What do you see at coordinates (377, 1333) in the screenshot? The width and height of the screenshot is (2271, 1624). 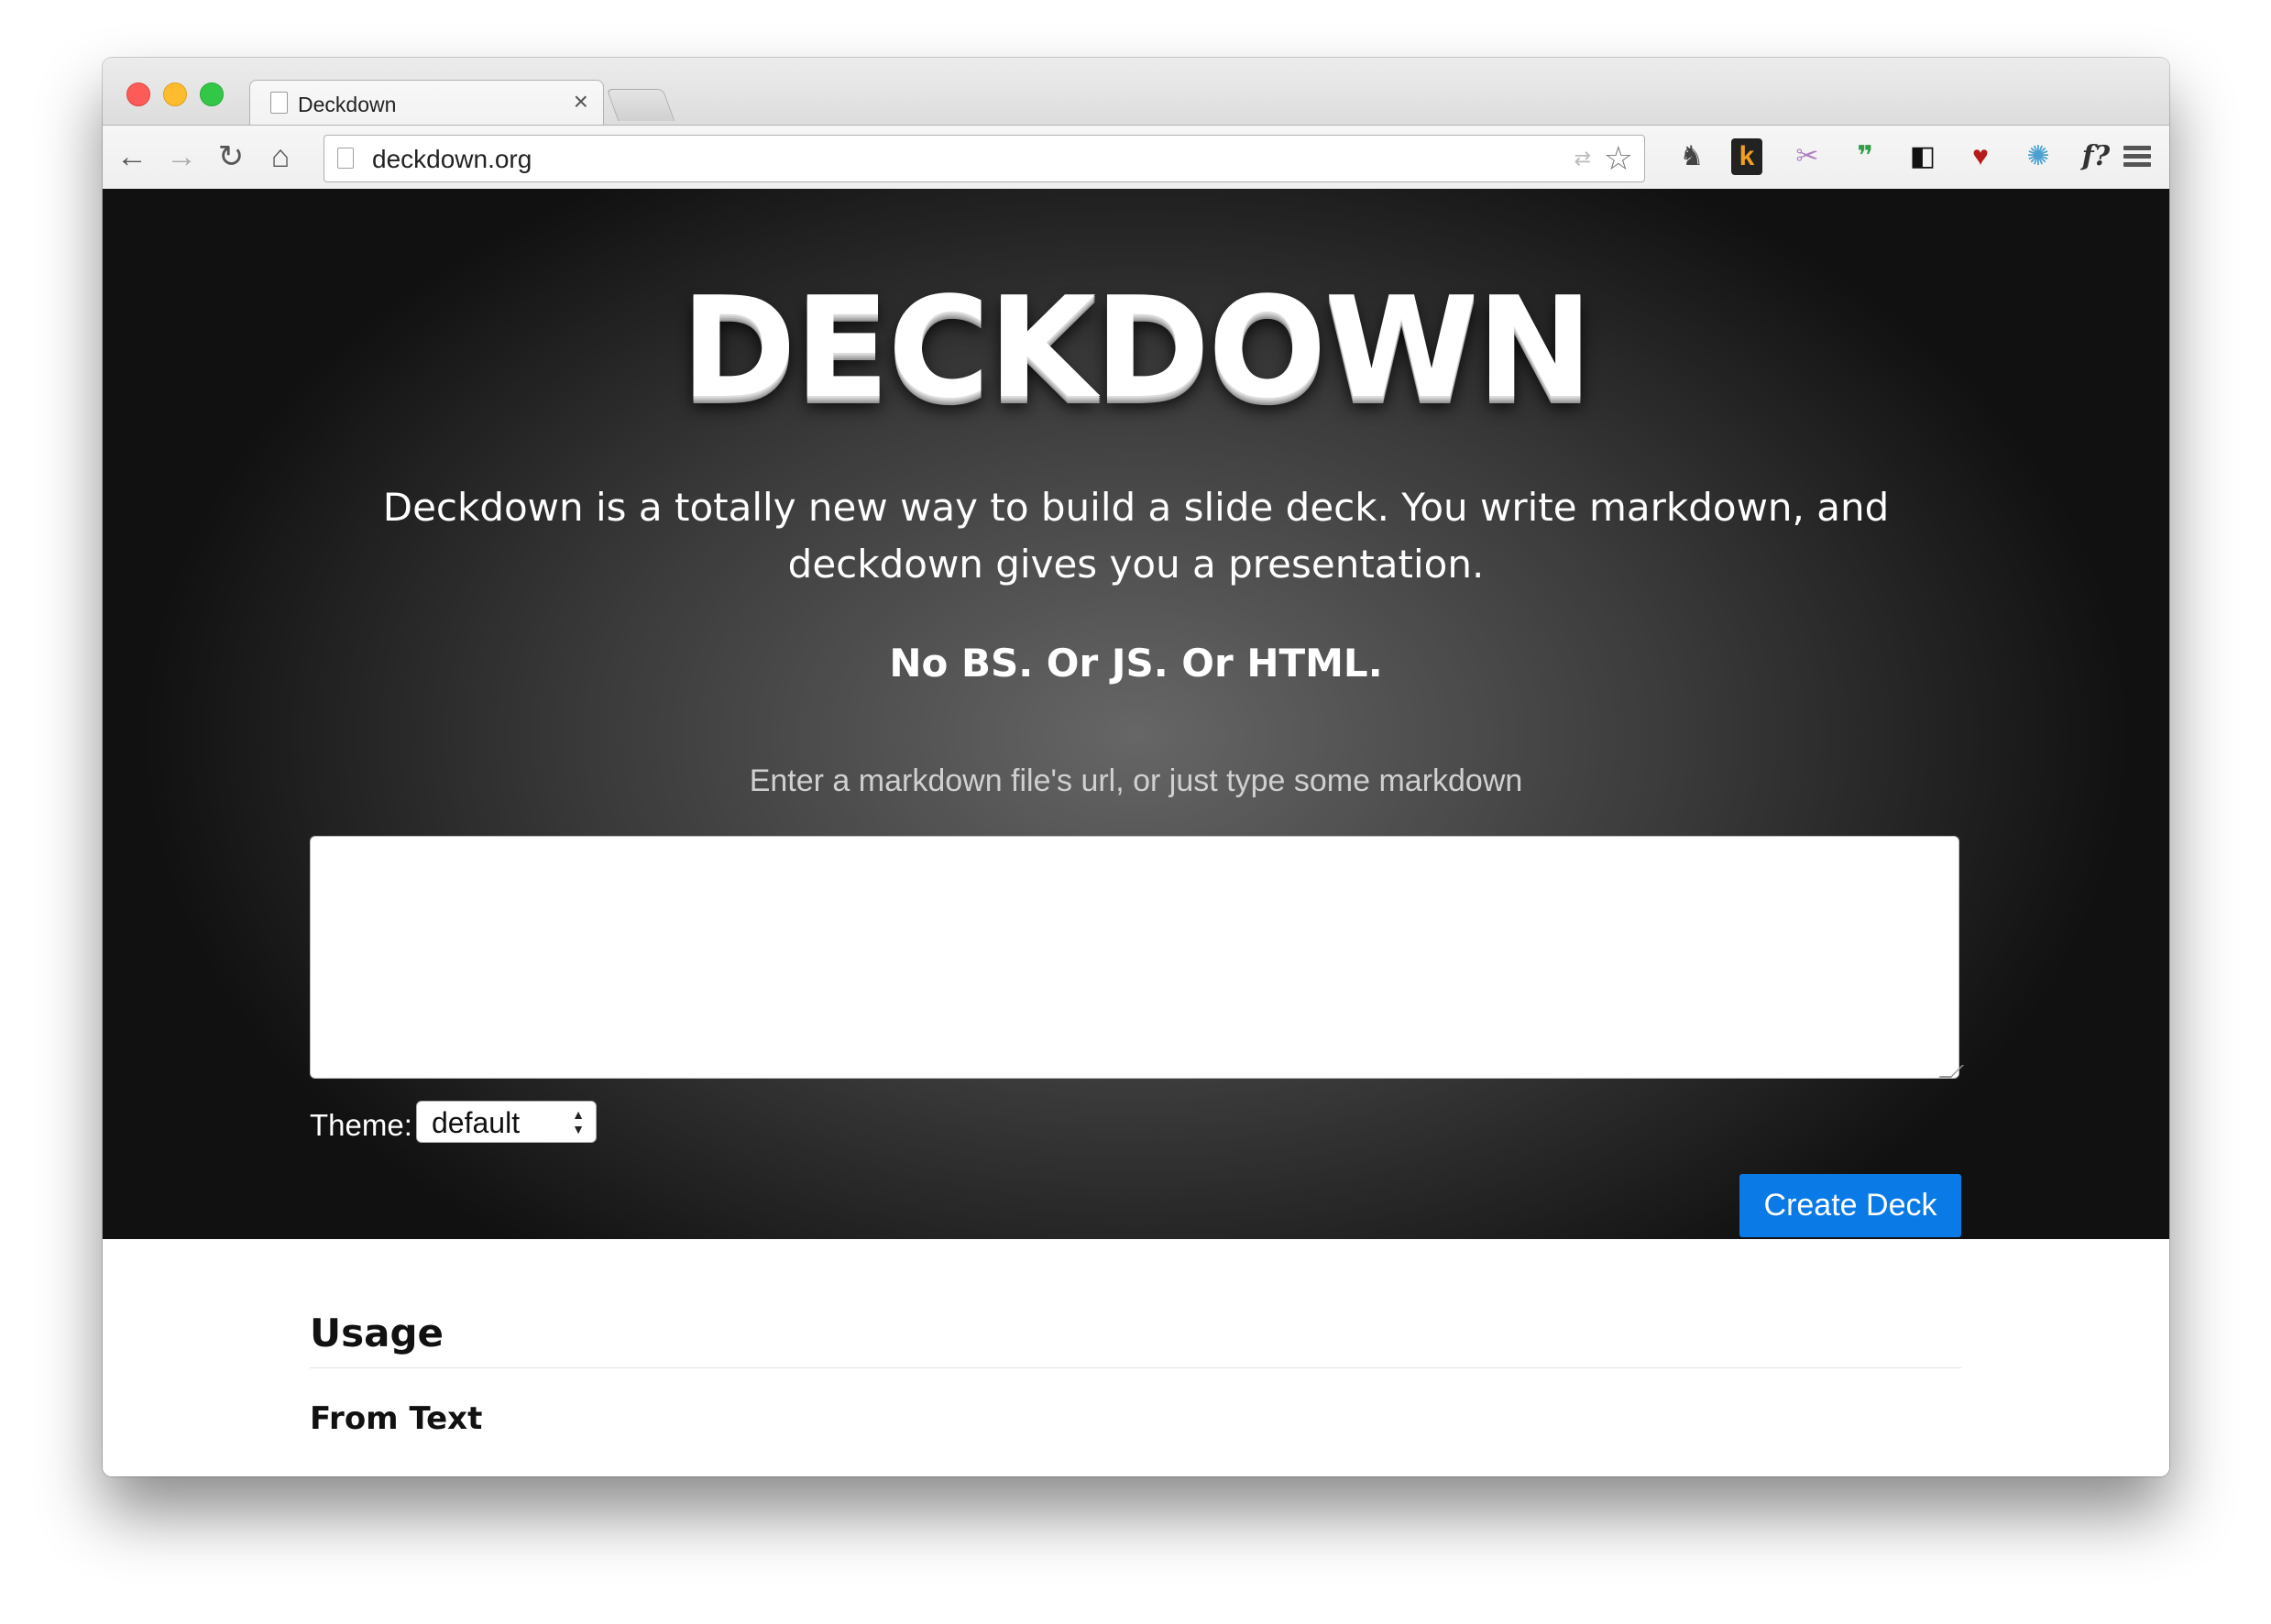 I see `usage-heading: Usage` at bounding box center [377, 1333].